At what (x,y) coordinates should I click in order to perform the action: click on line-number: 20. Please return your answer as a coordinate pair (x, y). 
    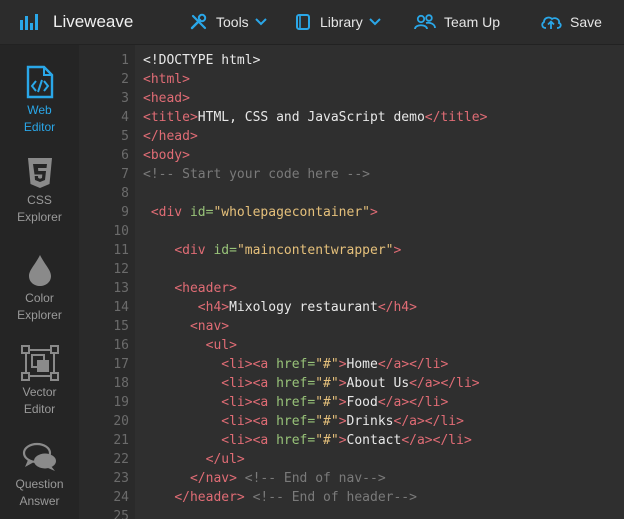
    Looking at the image, I should click on (121, 421).